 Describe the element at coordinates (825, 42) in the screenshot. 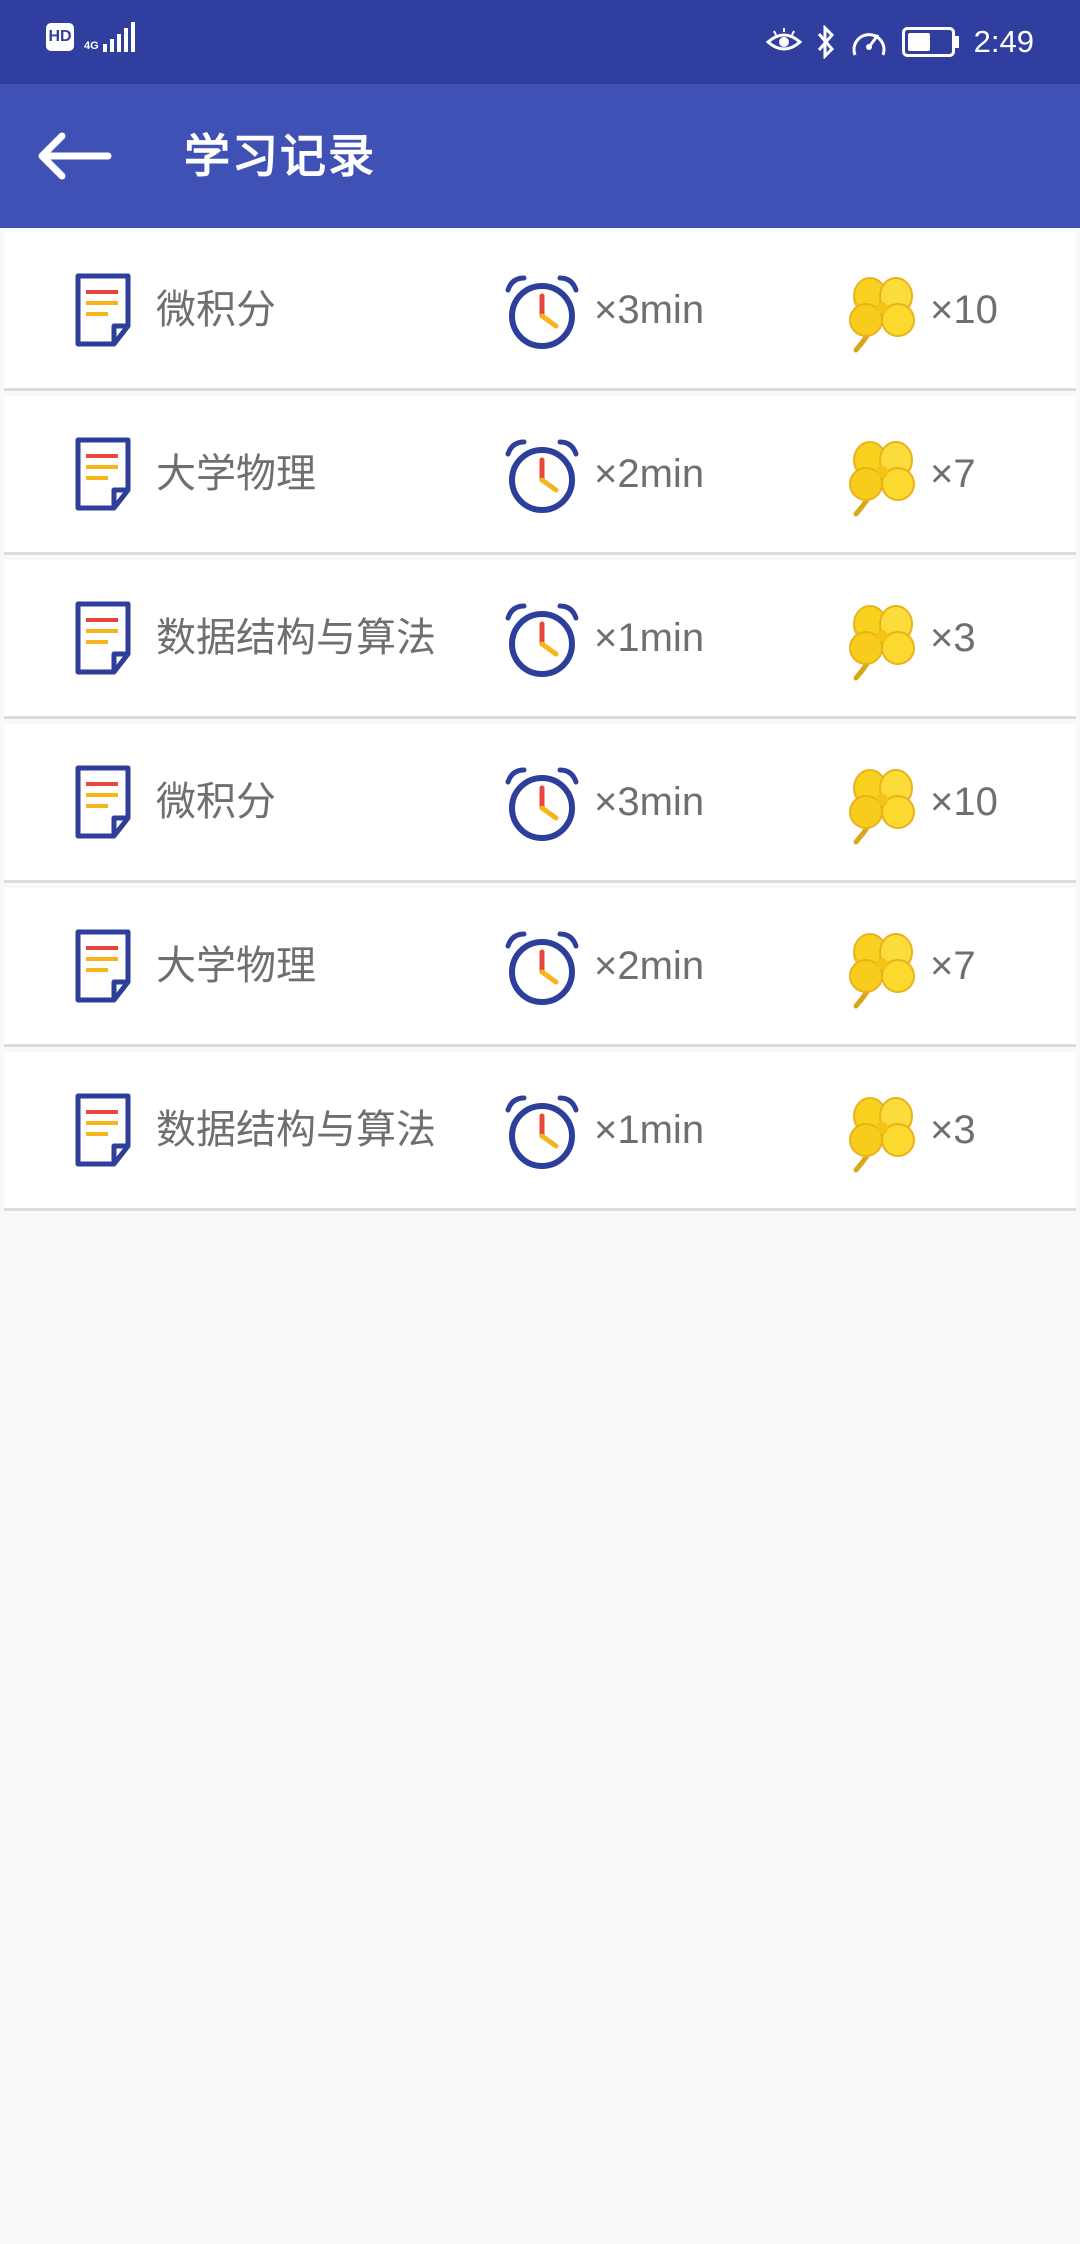

I see `bluetooth-icon` at that location.